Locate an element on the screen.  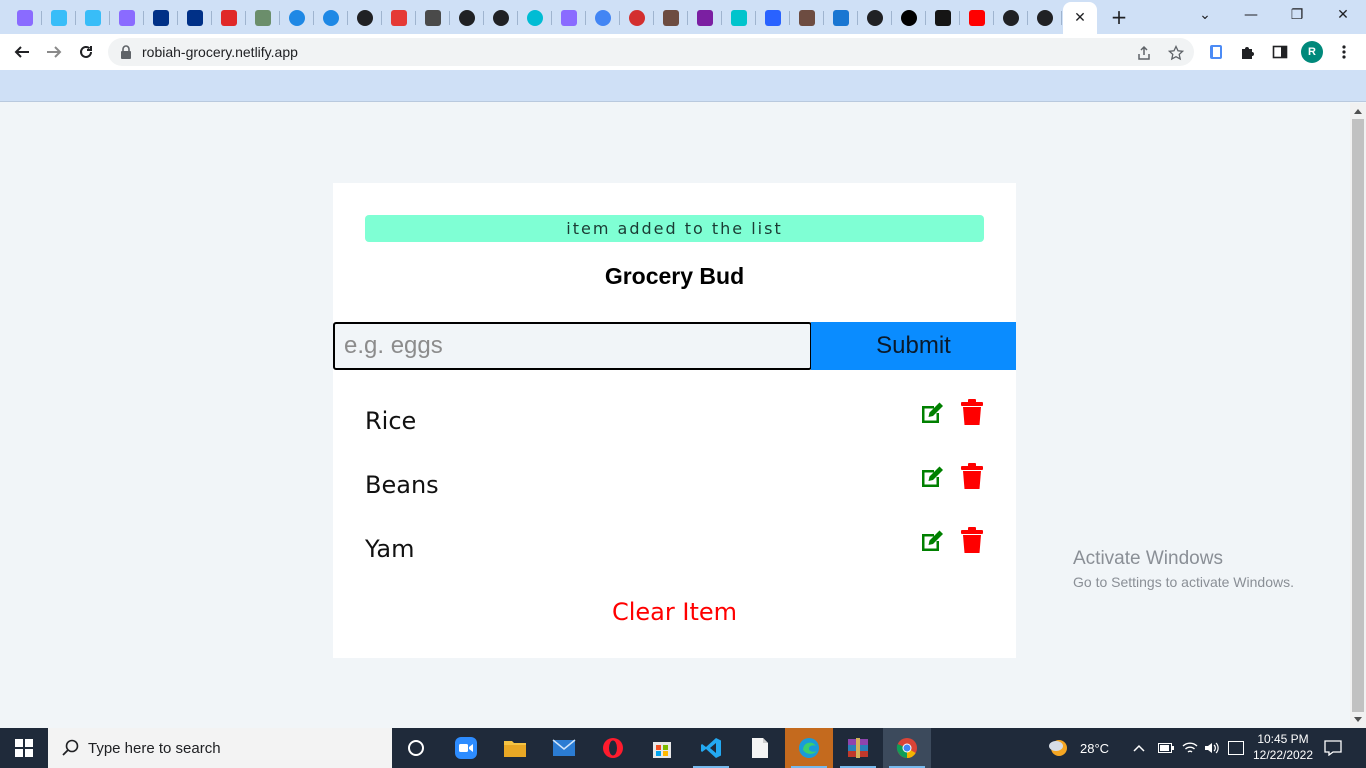
bookmark-star-icon is located at coordinates (1176, 53).